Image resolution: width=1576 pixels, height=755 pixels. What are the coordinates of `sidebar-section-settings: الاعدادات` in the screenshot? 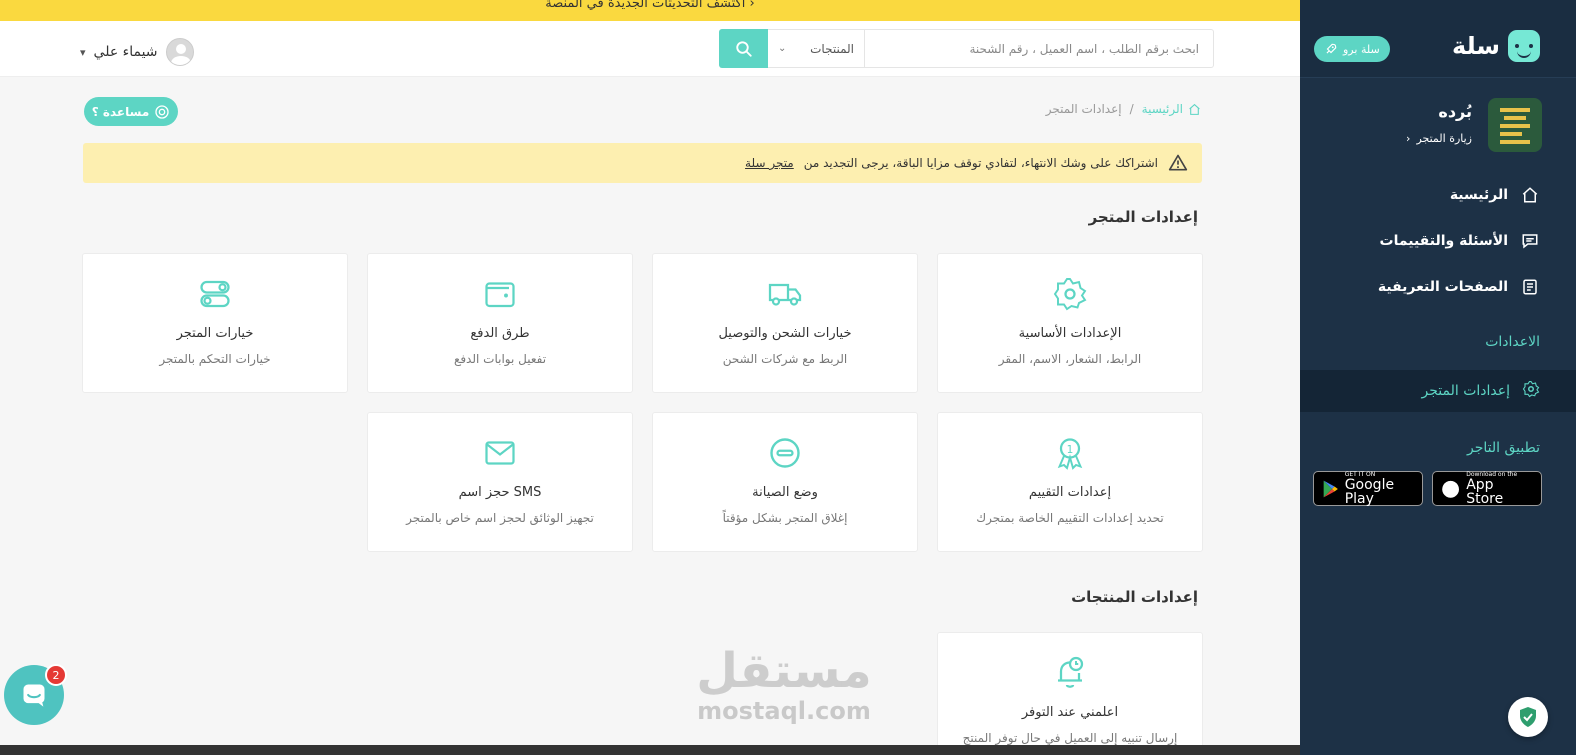 It's located at (1512, 342).